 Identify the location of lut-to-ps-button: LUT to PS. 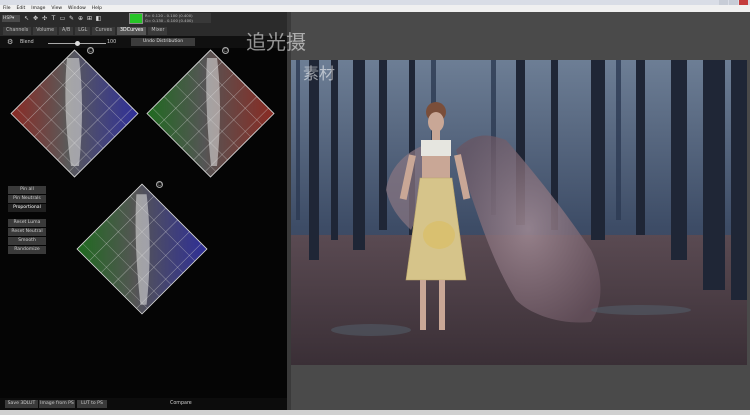
(92, 404).